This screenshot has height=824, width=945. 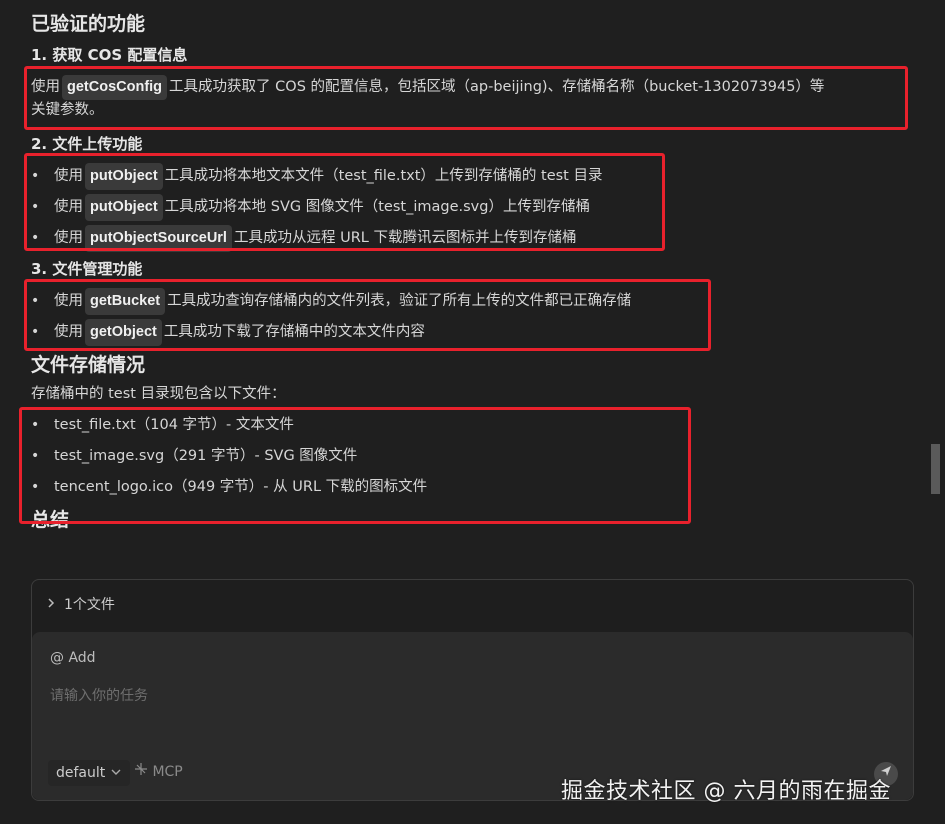 I want to click on highlight-box-file-management, so click(x=367, y=315).